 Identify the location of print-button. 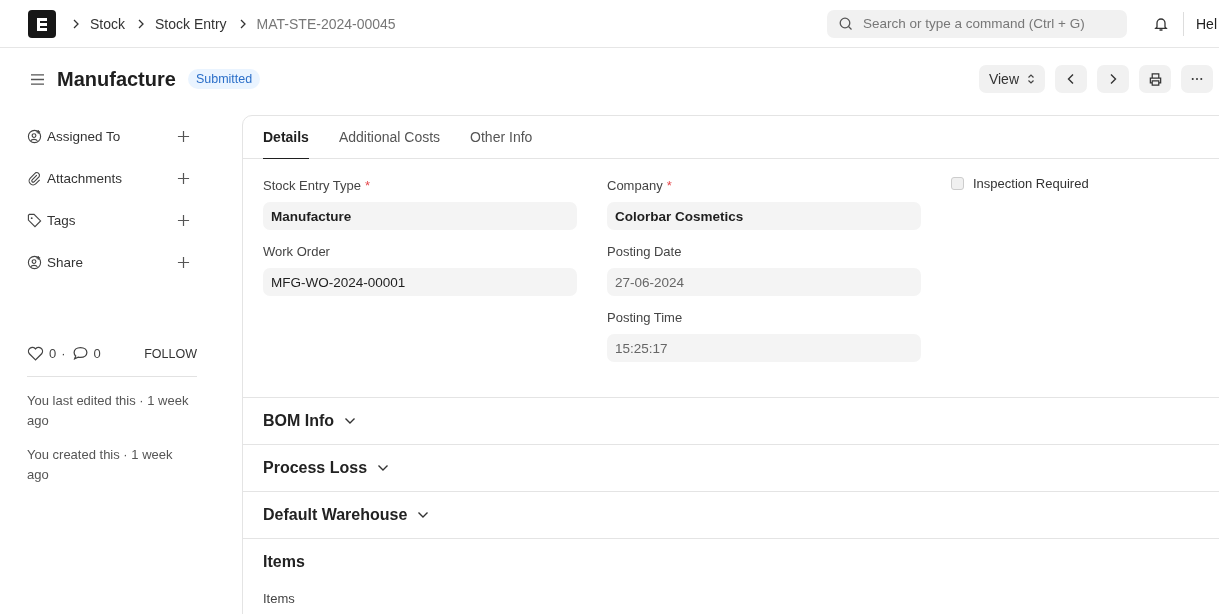
(1155, 79).